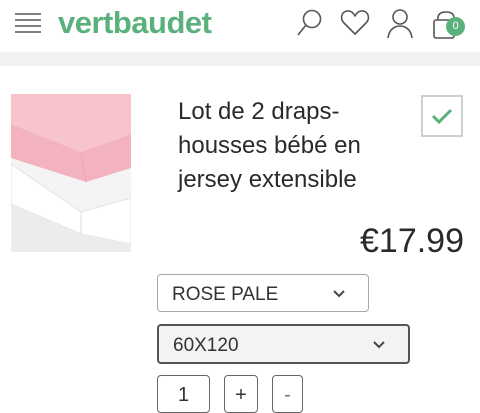  What do you see at coordinates (241, 394) in the screenshot?
I see `quantity-plus-button: +` at bounding box center [241, 394].